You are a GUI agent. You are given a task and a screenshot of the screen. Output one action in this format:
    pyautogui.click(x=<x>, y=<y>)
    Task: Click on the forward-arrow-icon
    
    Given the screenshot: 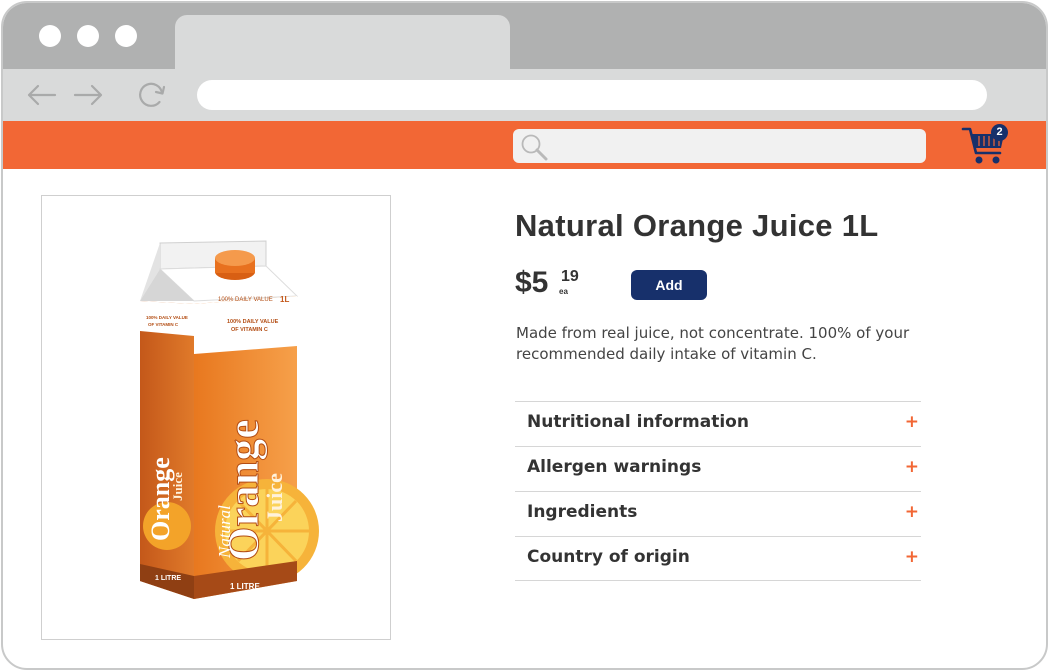 What is the action you would take?
    pyautogui.click(x=88, y=95)
    